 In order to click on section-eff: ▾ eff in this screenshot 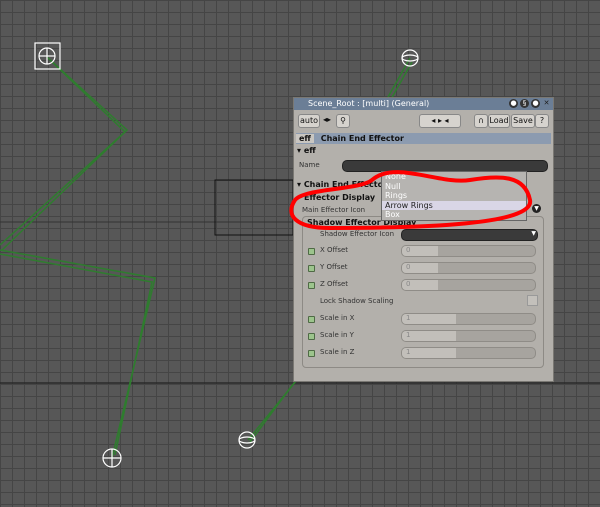, I will do `click(306, 150)`.